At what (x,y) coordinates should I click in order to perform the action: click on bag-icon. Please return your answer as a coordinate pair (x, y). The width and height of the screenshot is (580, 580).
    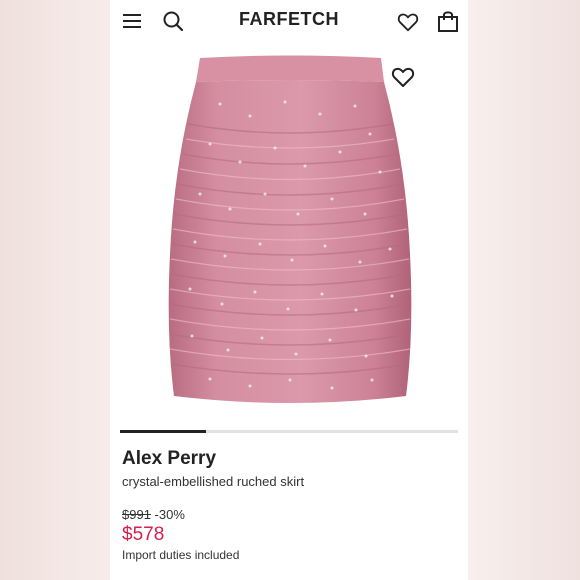
    Looking at the image, I should click on (448, 21).